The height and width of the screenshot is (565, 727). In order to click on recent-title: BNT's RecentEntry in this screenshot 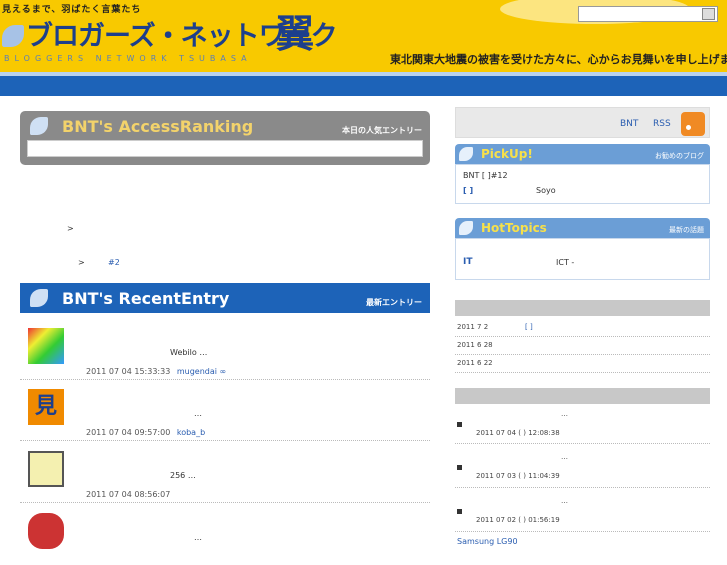, I will do `click(146, 298)`.